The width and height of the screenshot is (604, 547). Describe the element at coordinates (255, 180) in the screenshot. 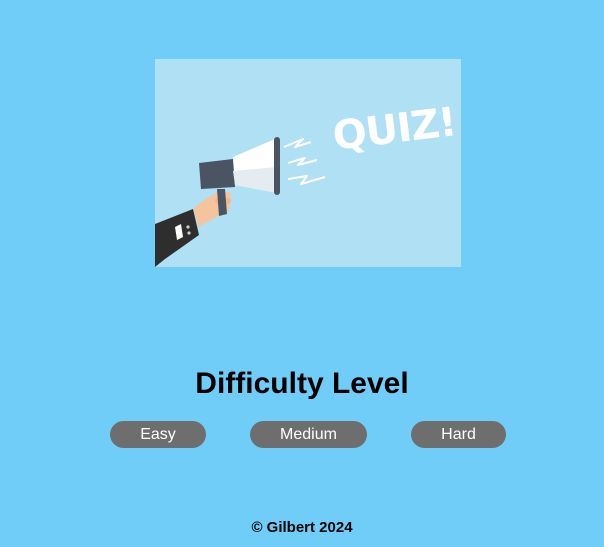

I see `megaphone-cone-shade` at that location.